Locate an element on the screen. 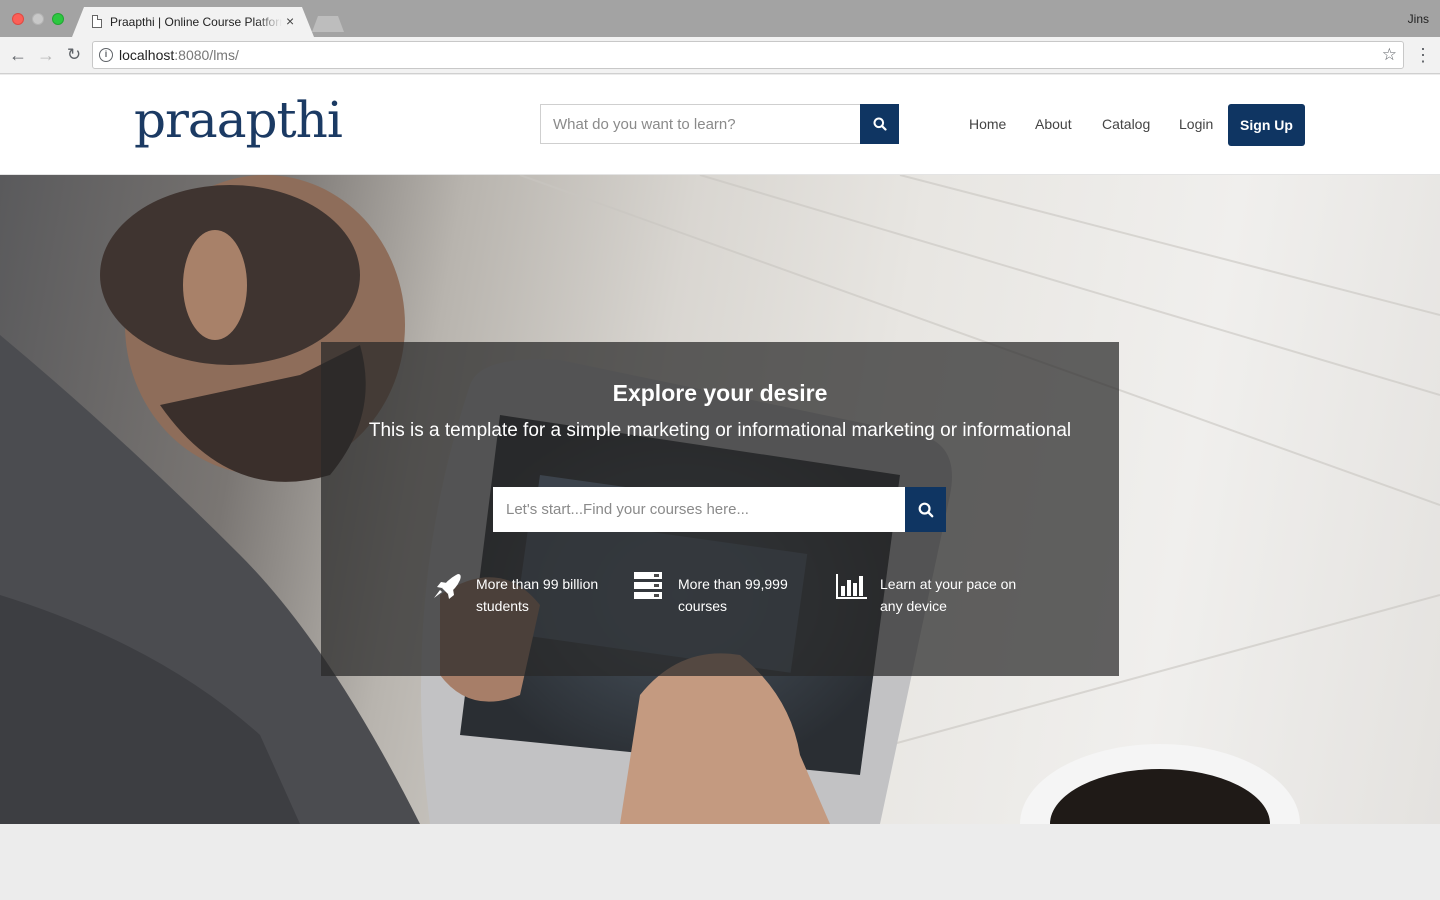 This screenshot has width=1440, height=900. browser-toolbar: ← → ↻ i localhost:8080/lms/ ☆ ⋮ is located at coordinates (720, 55).